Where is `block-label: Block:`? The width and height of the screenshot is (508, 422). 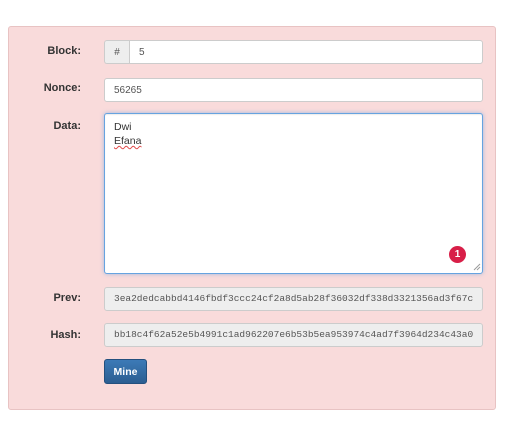
block-label: Block: is located at coordinates (64, 51).